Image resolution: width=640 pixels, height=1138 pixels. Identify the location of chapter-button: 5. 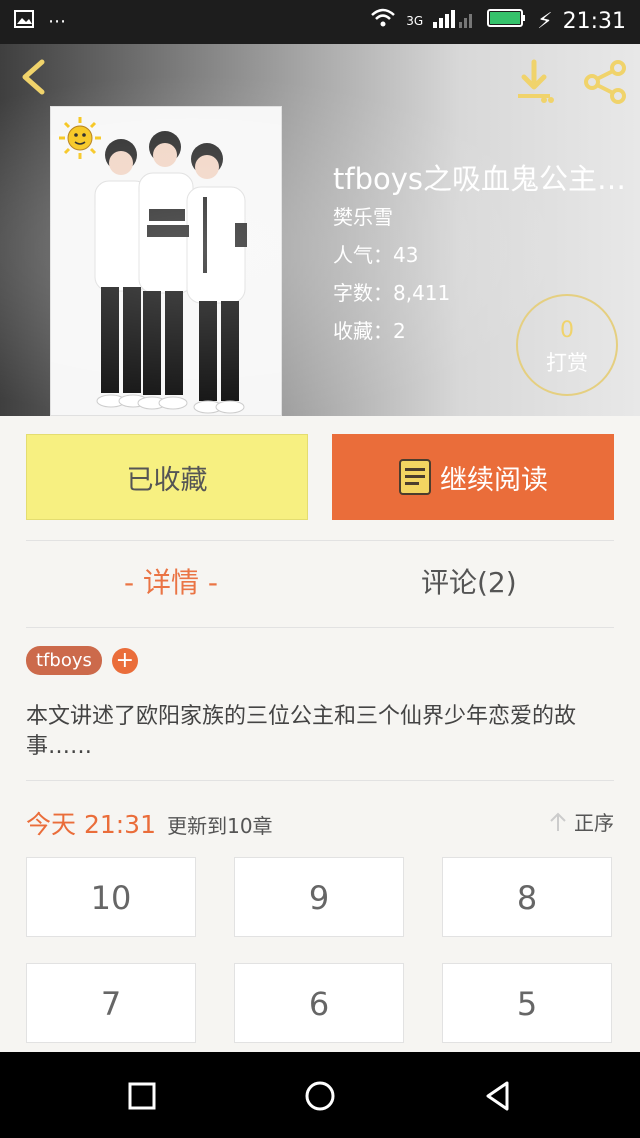
(527, 1003).